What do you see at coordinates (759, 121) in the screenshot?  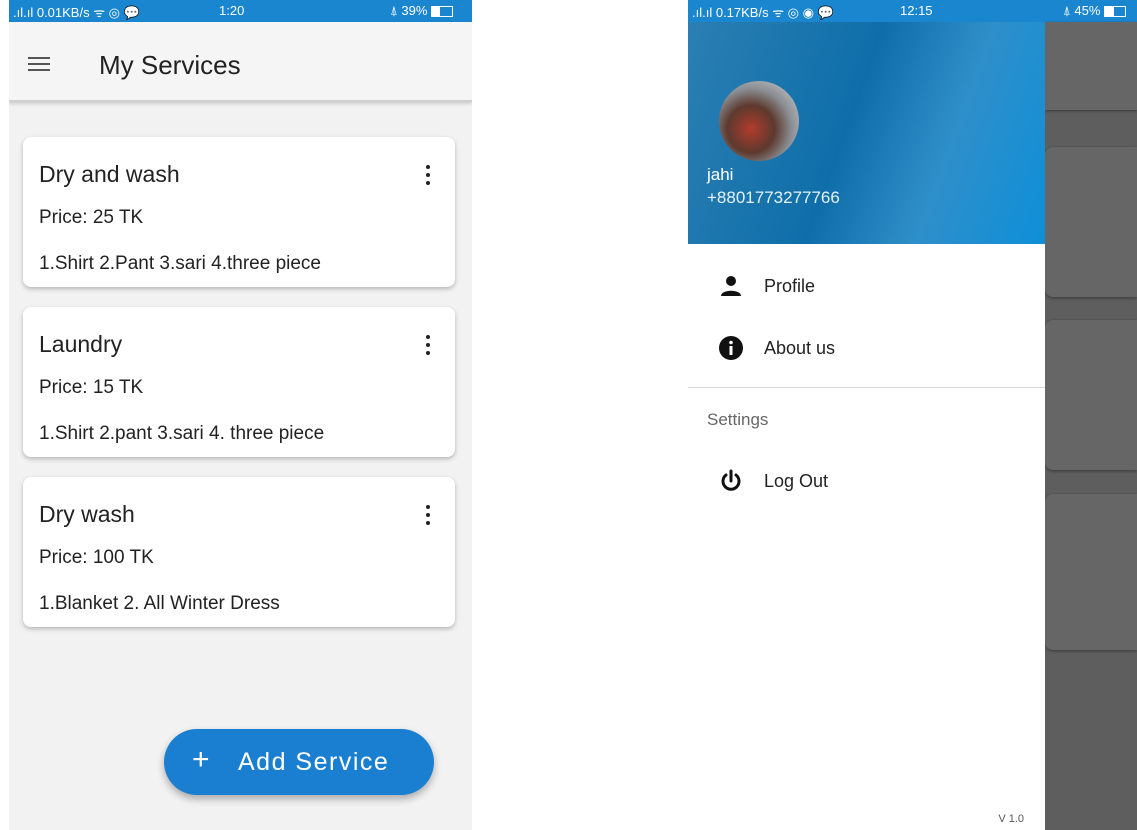 I see `avatar` at bounding box center [759, 121].